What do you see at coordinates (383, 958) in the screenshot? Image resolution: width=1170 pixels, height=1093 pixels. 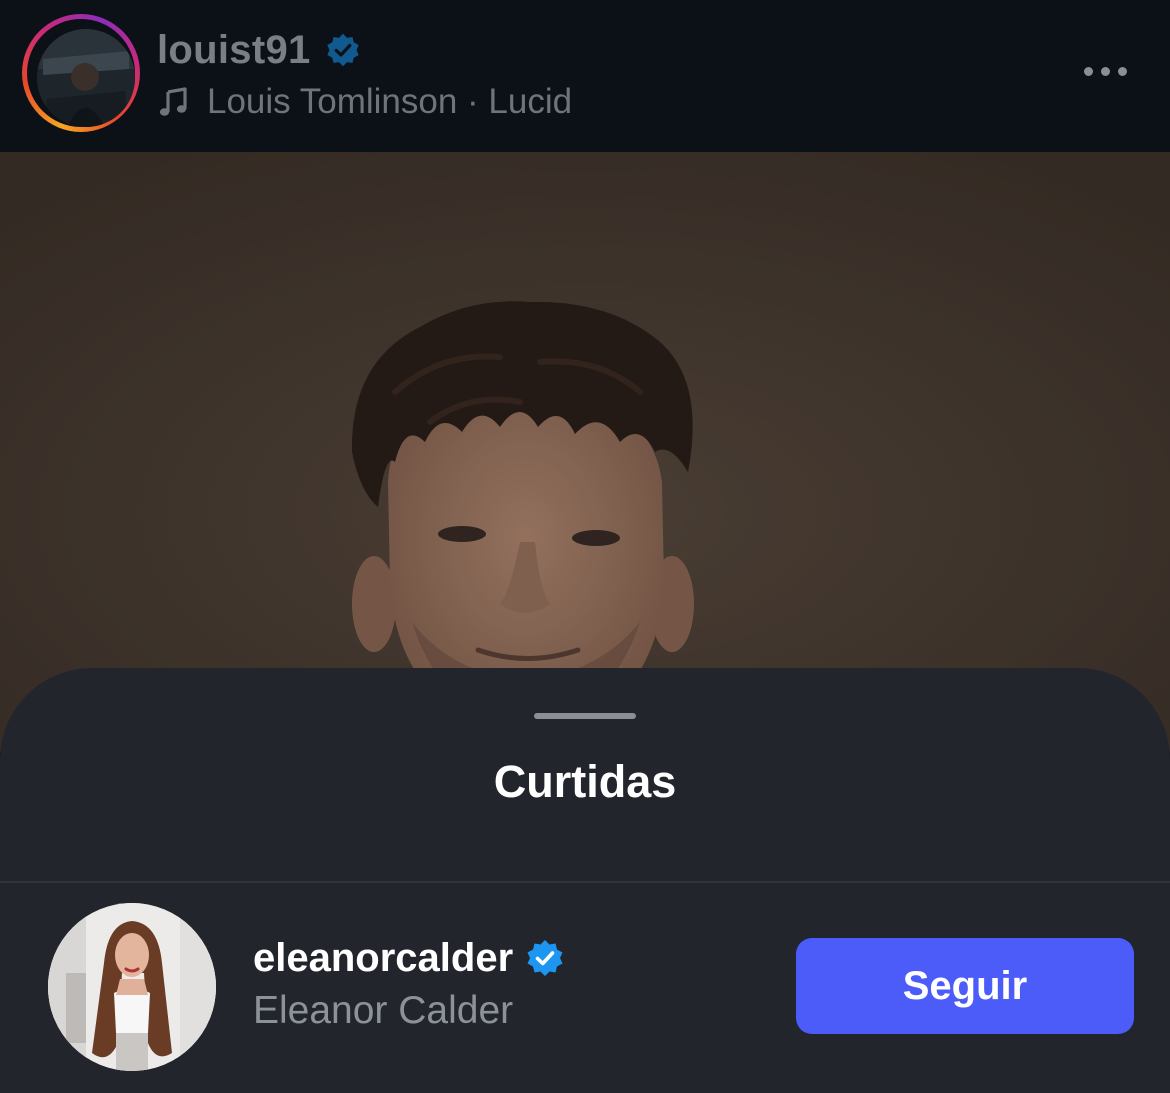 I see `liker-username: eleanorcalder` at bounding box center [383, 958].